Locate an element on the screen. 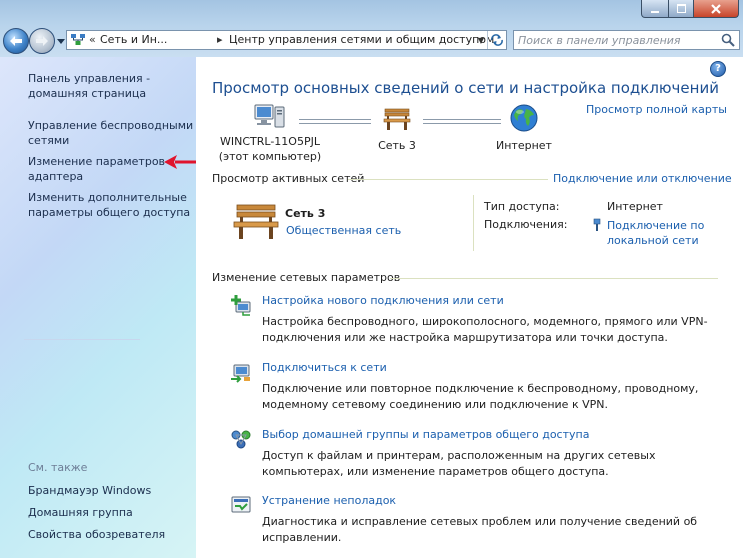 The height and width of the screenshot is (558, 743). search-input is located at coordinates (616, 40).